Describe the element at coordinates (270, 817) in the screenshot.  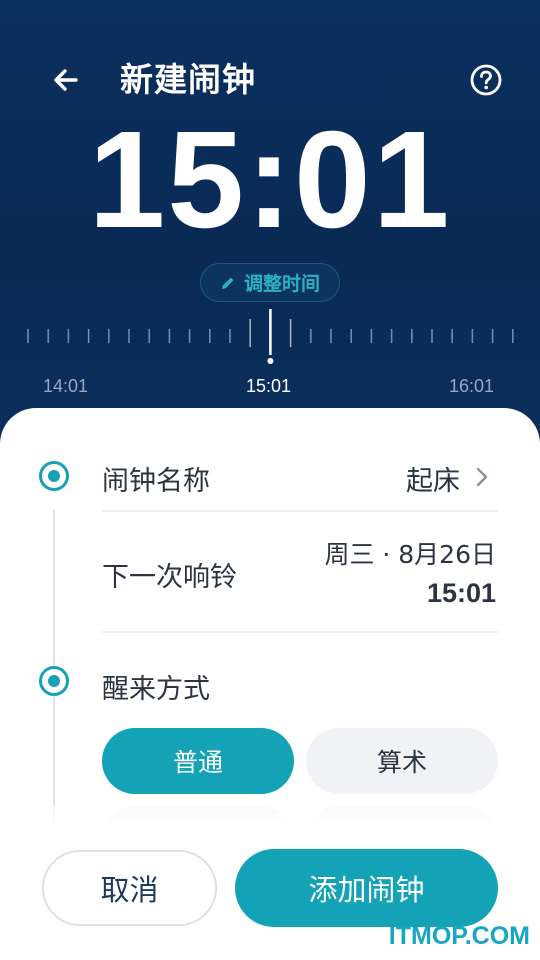
I see `scroll-fade` at that location.